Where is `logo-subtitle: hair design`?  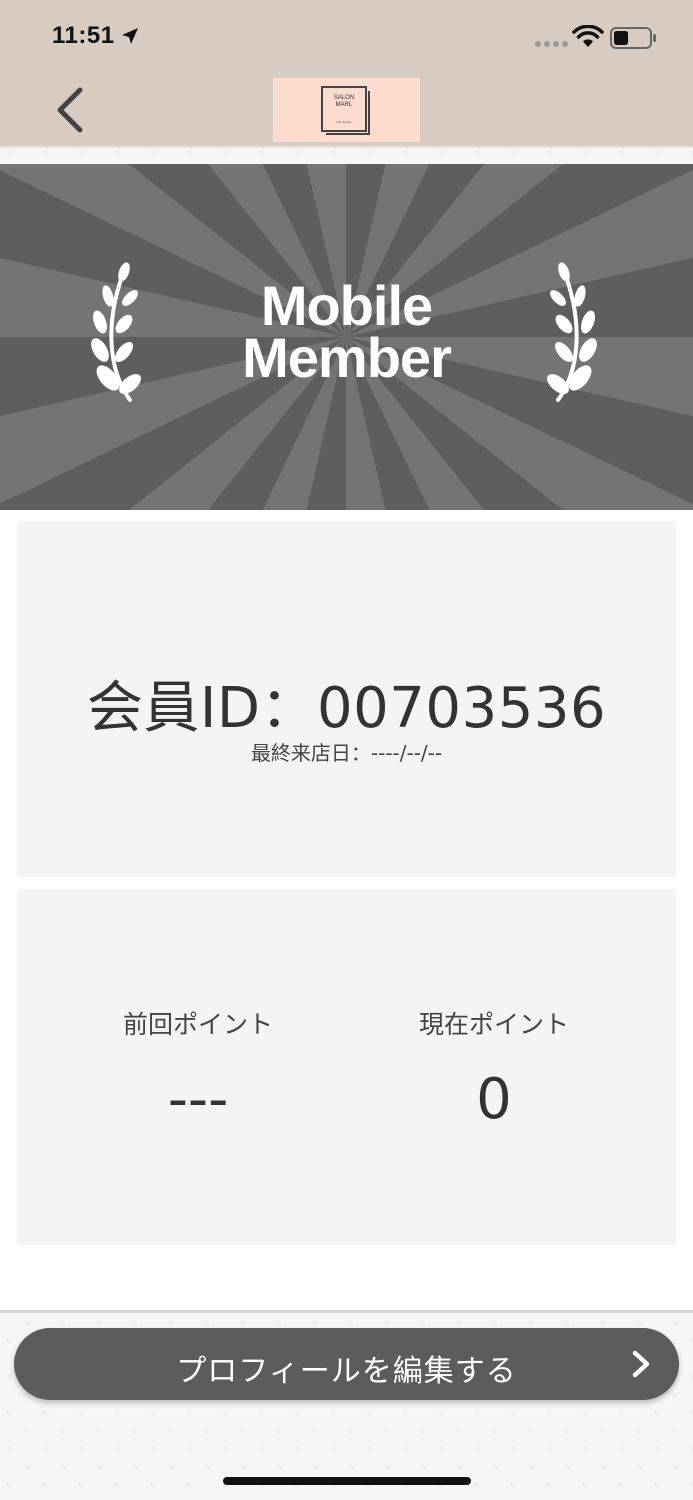 logo-subtitle: hair design is located at coordinates (344, 122).